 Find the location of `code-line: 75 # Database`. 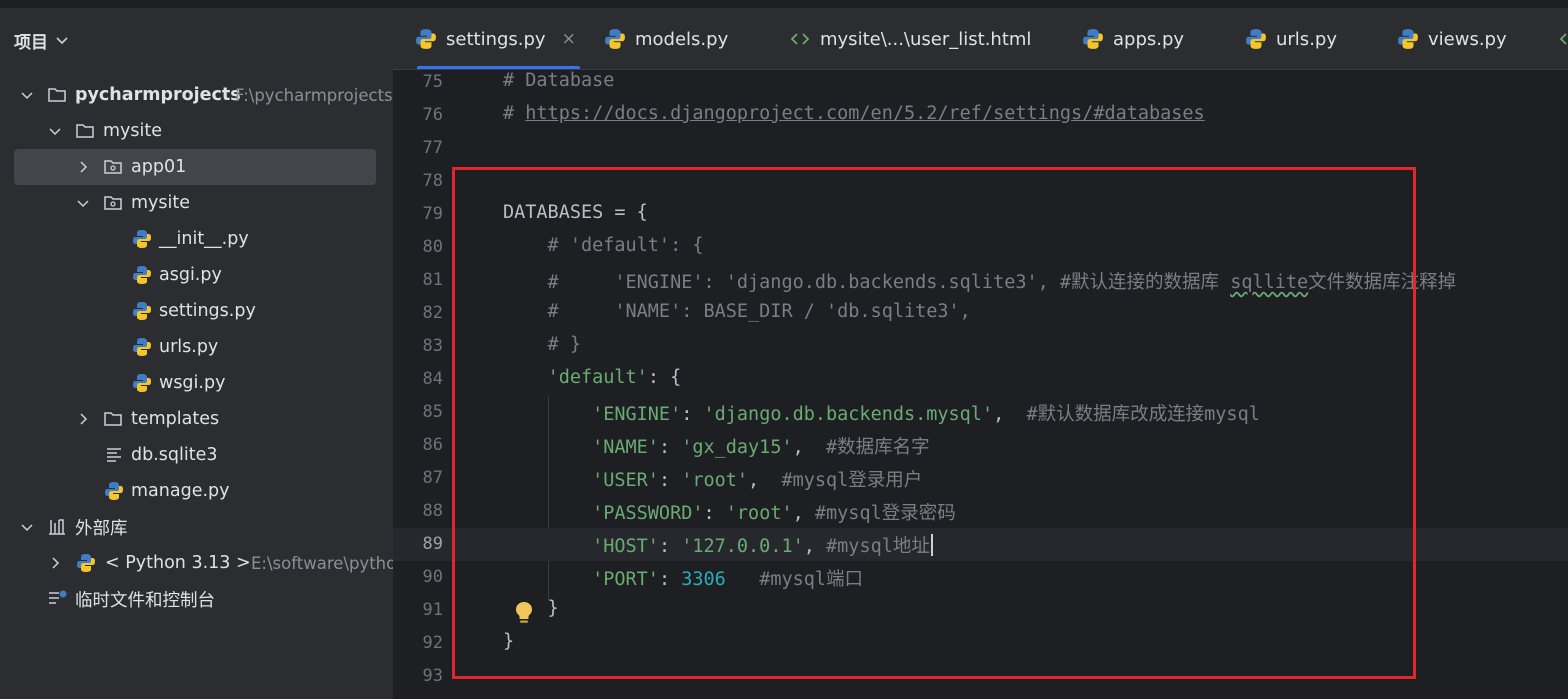

code-line: 75 # Database is located at coordinates (980, 82).